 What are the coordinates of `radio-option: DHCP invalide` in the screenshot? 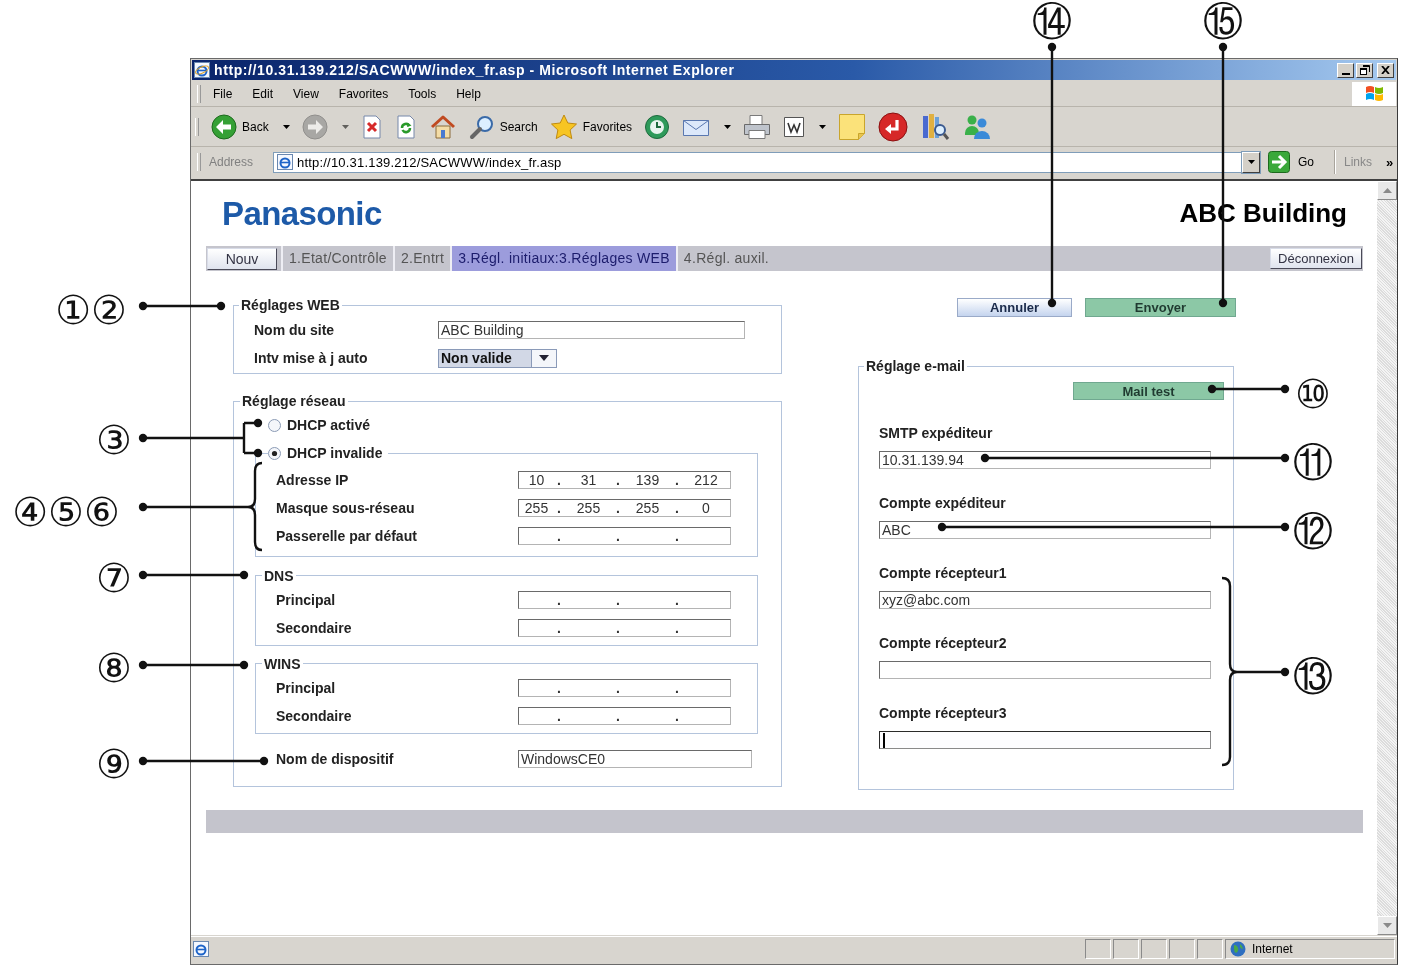 It's located at (325, 453).